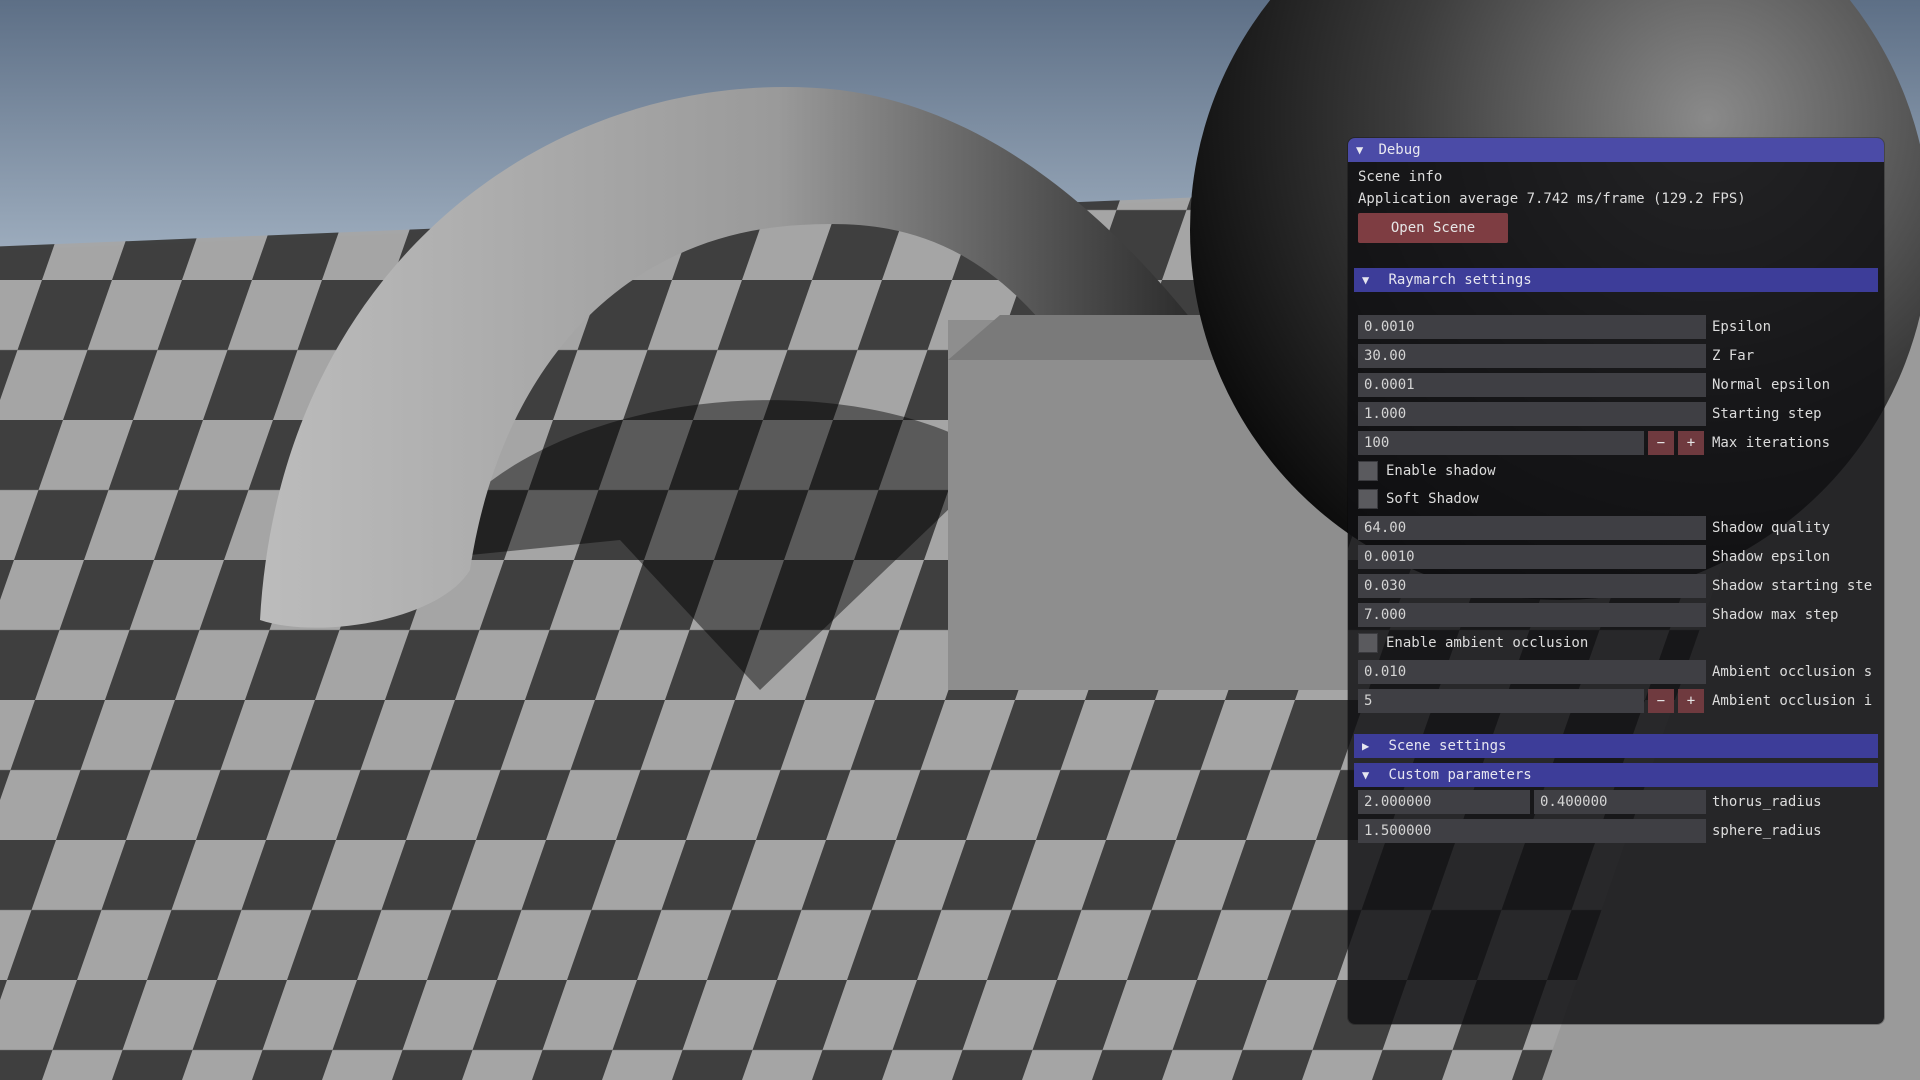  Describe the element at coordinates (1771, 557) in the screenshot. I see `shadow-epsilon-label: Shadow epsilon` at that location.